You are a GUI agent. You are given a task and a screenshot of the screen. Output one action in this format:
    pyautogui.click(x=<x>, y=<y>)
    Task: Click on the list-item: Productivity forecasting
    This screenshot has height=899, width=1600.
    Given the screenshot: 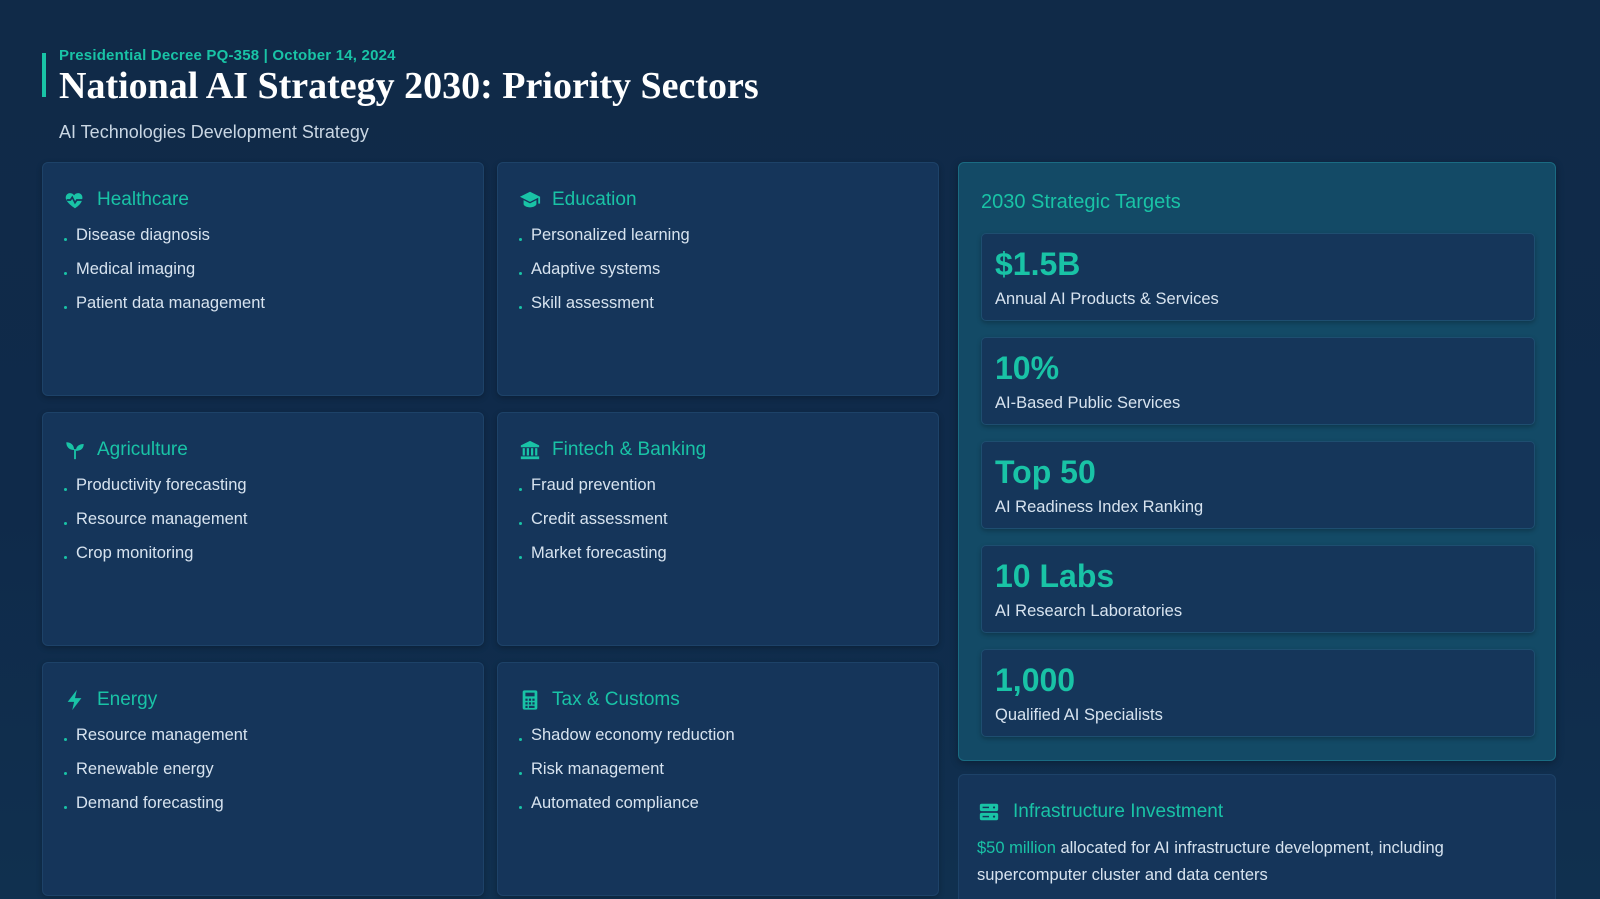 What is the action you would take?
    pyautogui.click(x=273, y=487)
    